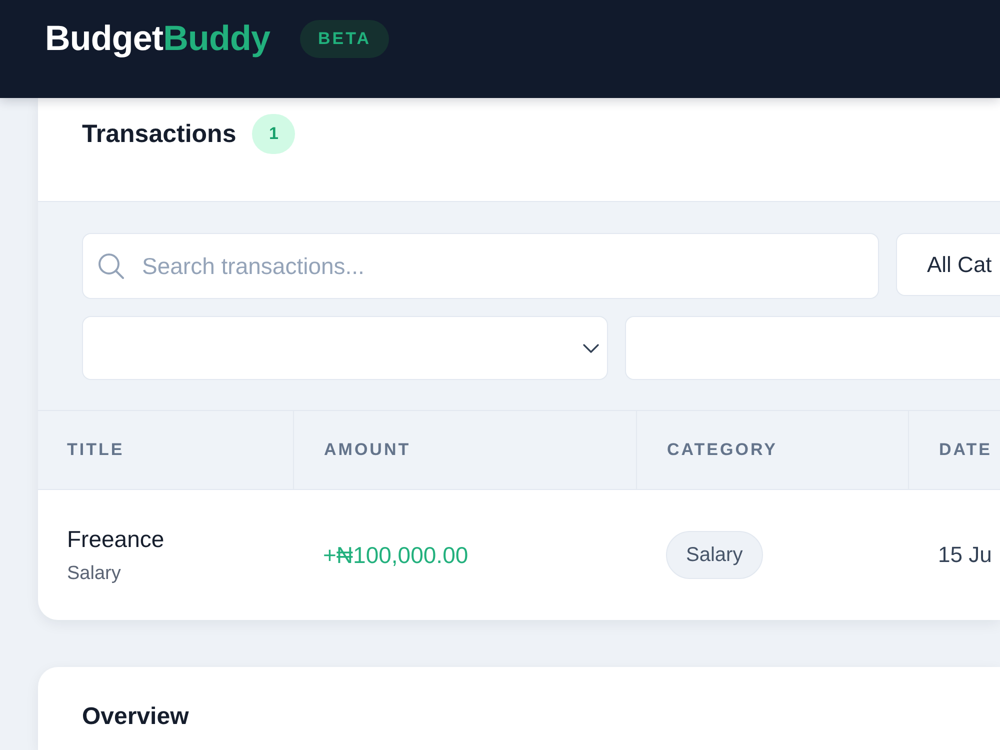  Describe the element at coordinates (772, 450) in the screenshot. I see `column-header: CATEGORY` at that location.